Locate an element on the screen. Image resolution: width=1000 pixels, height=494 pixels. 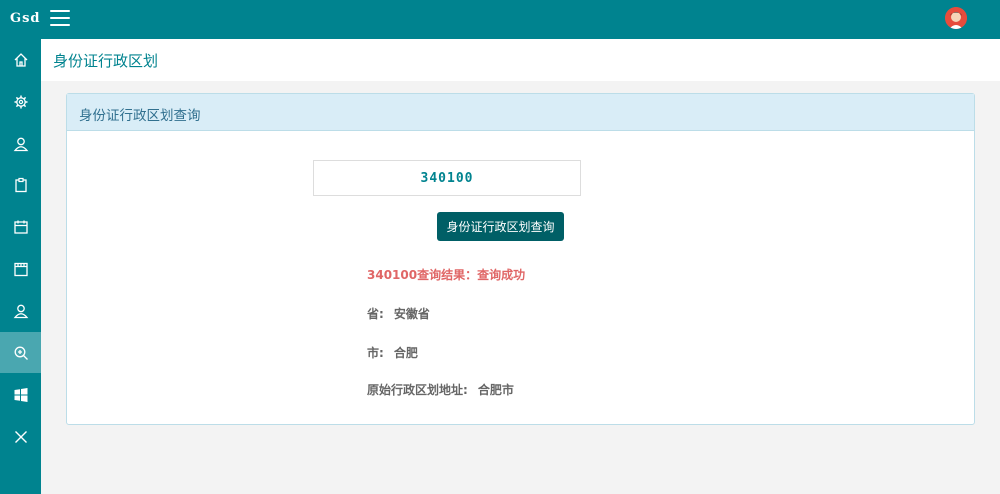
sidebar-item-calendar-alt is located at coordinates (20, 268).